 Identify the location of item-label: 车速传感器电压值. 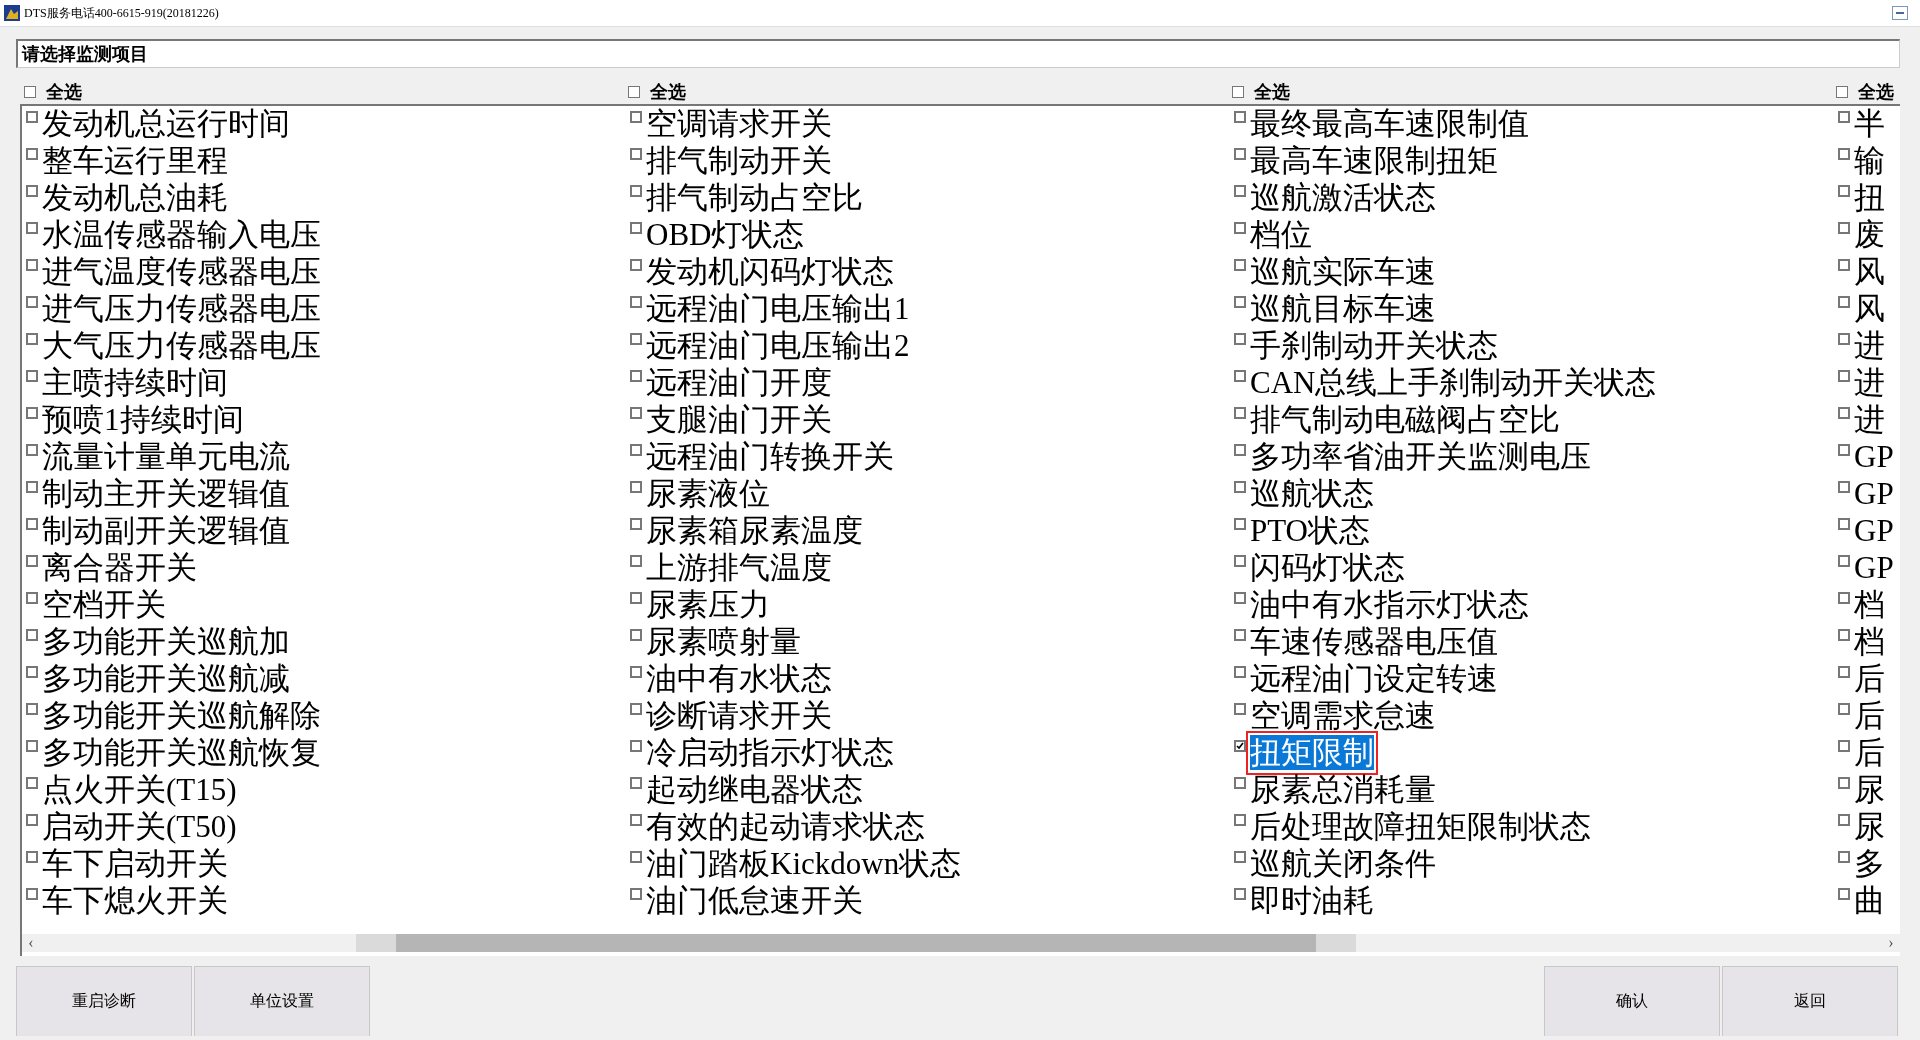
(1374, 641).